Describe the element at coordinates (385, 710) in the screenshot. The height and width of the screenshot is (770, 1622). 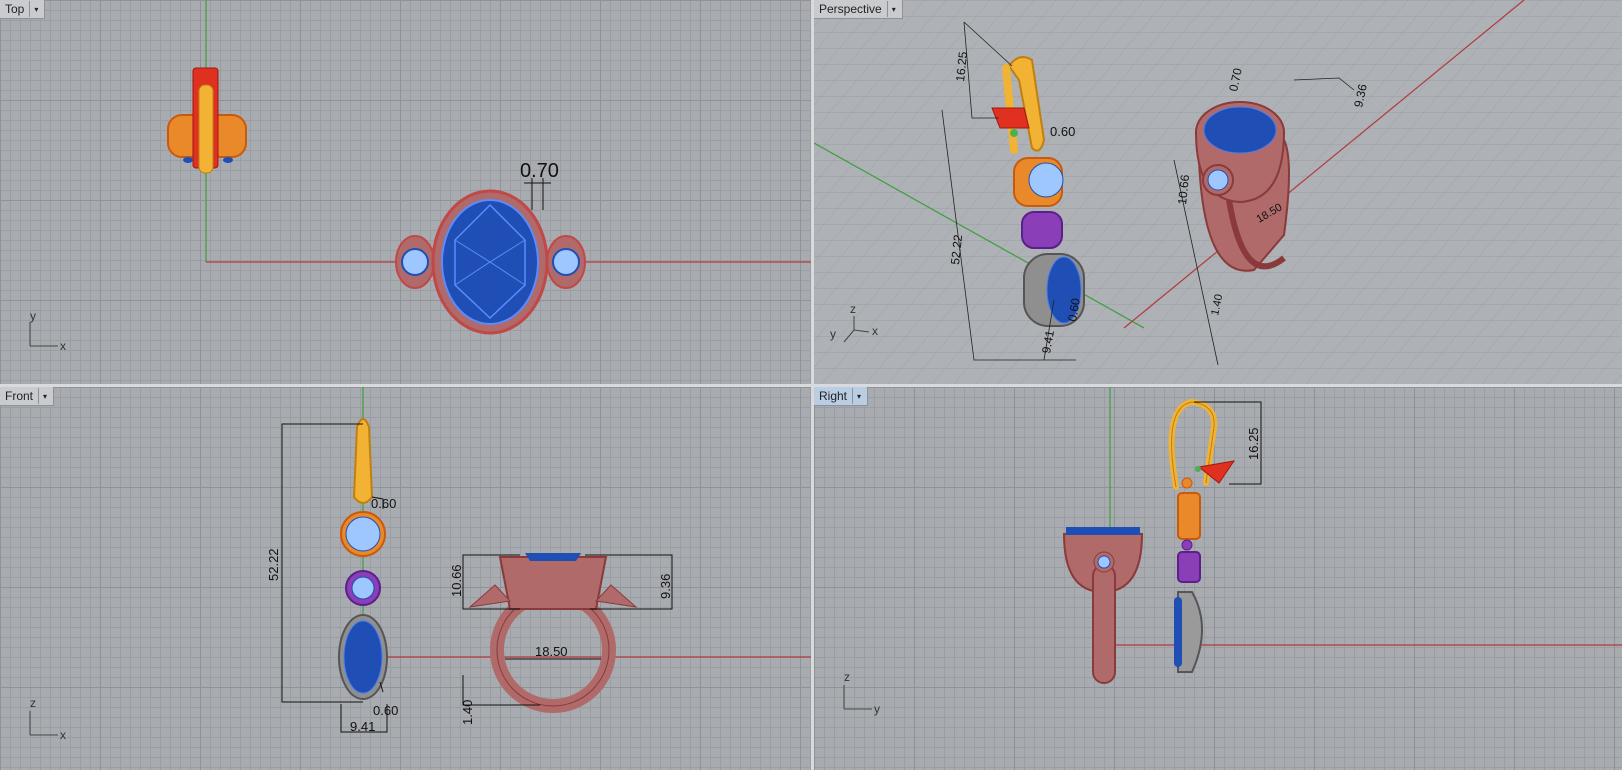
I see `dim-wall-bottom-label: 0.60` at that location.